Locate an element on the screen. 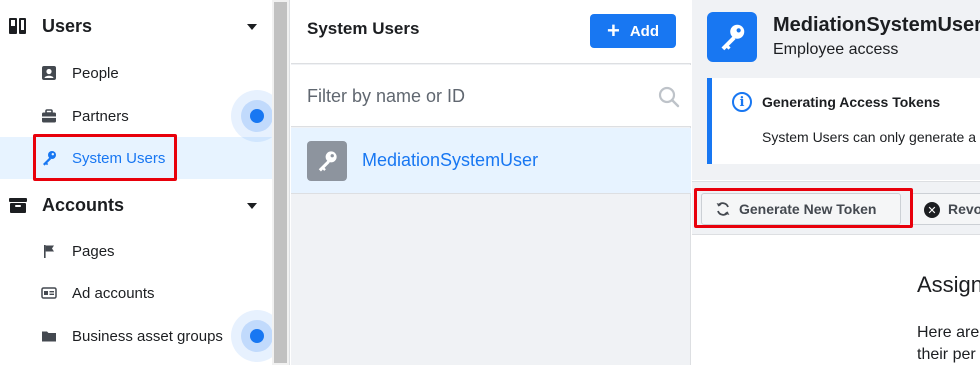 This screenshot has width=980, height=365. list-item: MediationSystemUser is located at coordinates (491, 161).